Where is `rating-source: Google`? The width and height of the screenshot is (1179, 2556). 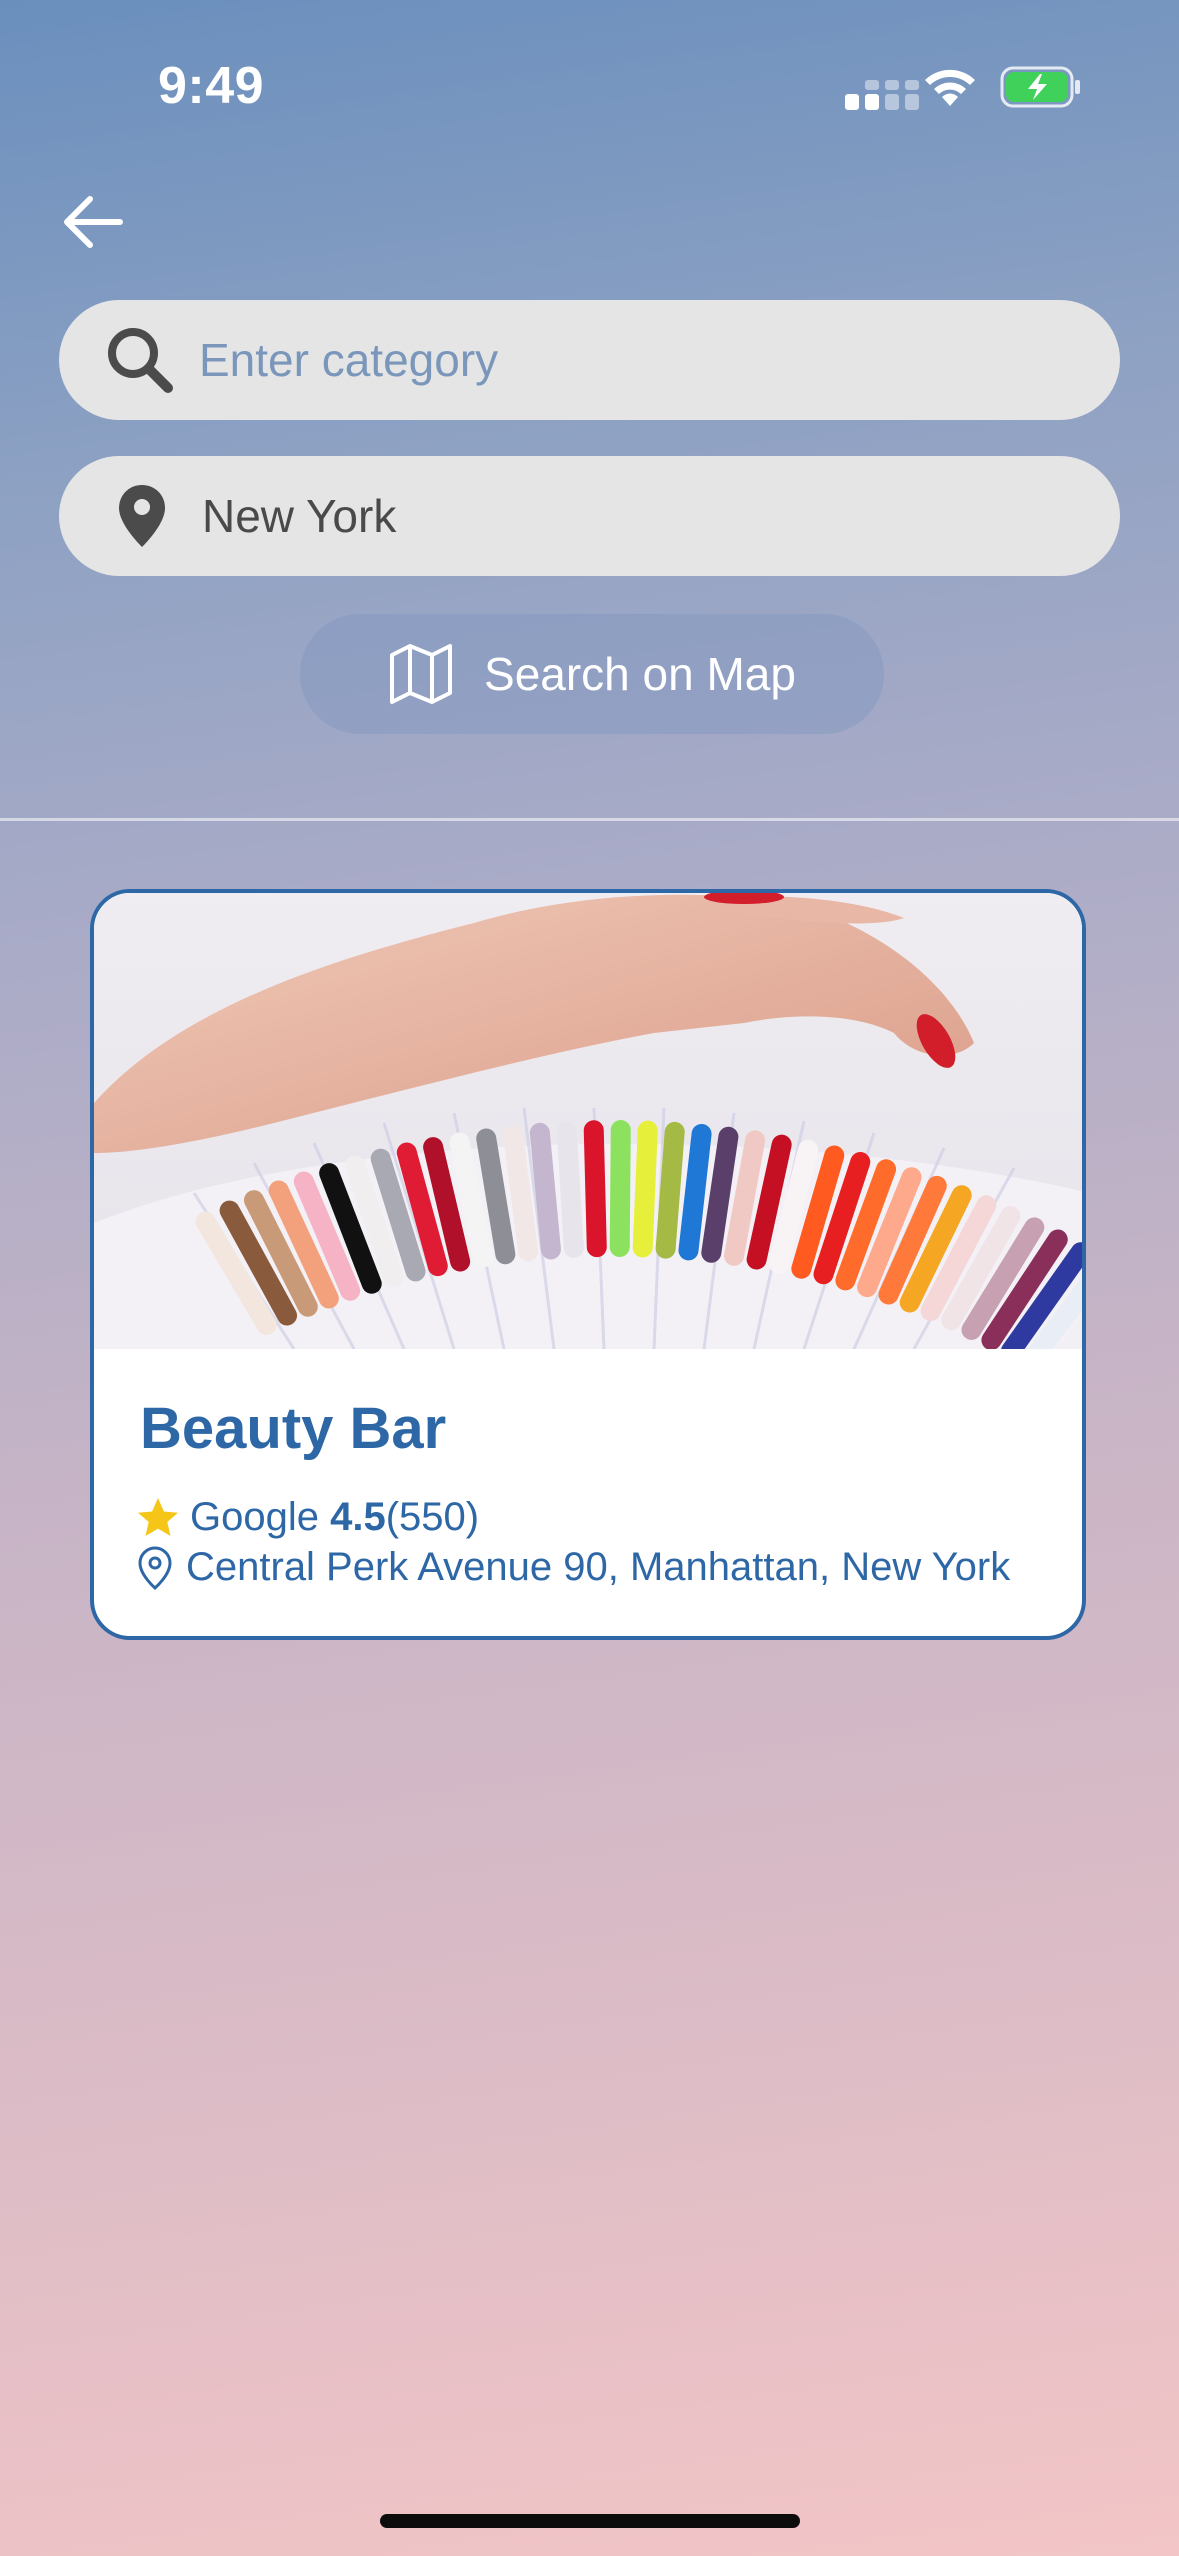 rating-source: Google is located at coordinates (254, 1517).